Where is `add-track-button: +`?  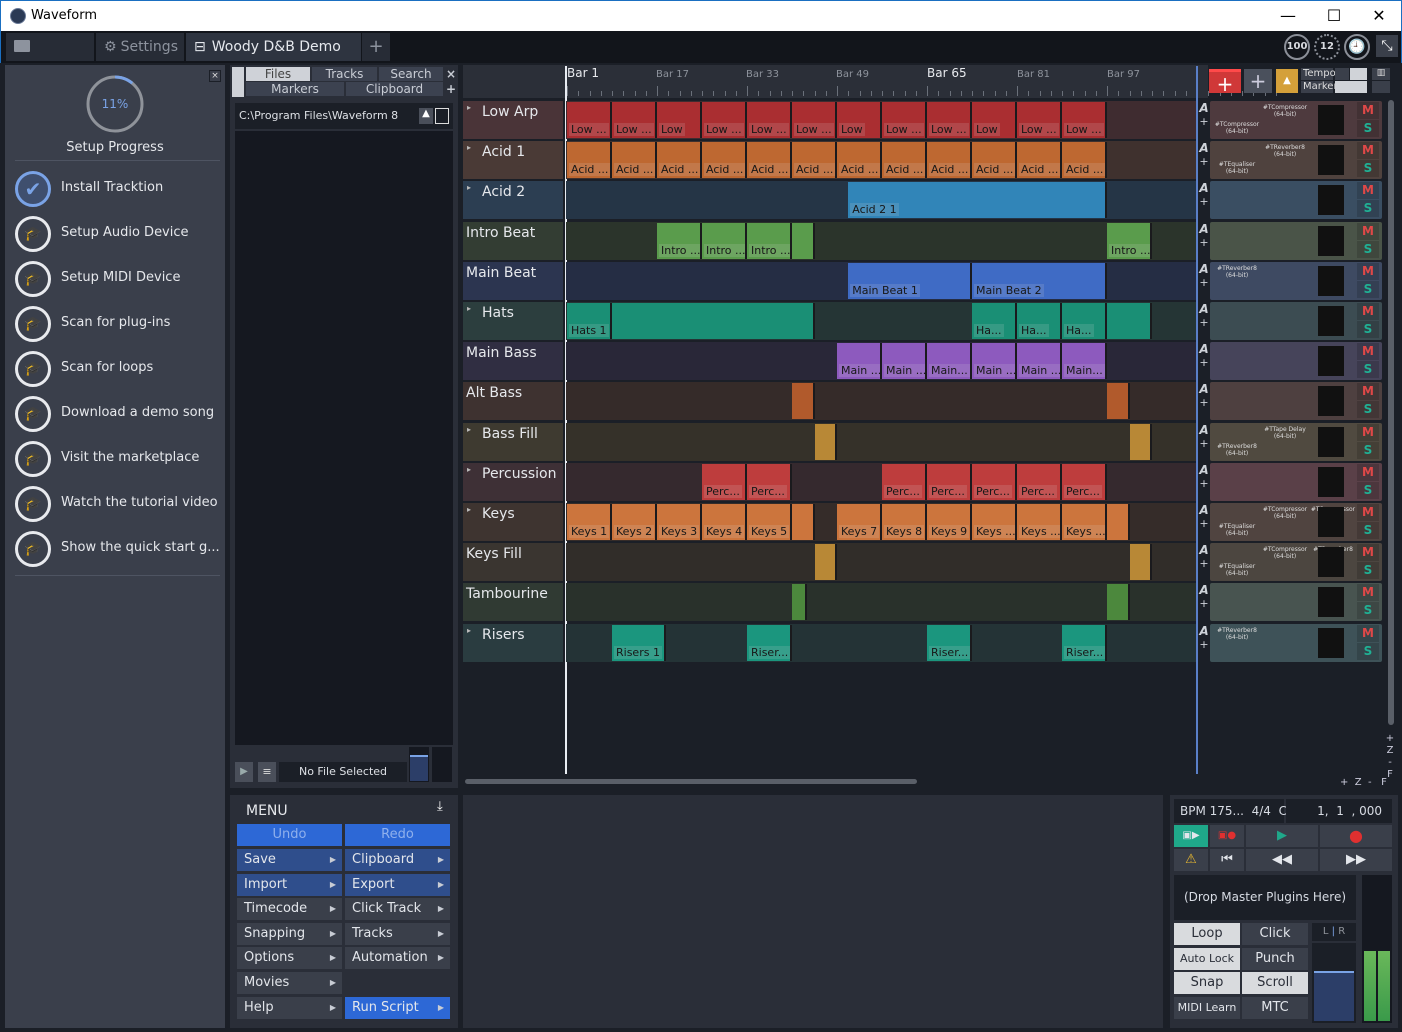 add-track-button: + is located at coordinates (1225, 82).